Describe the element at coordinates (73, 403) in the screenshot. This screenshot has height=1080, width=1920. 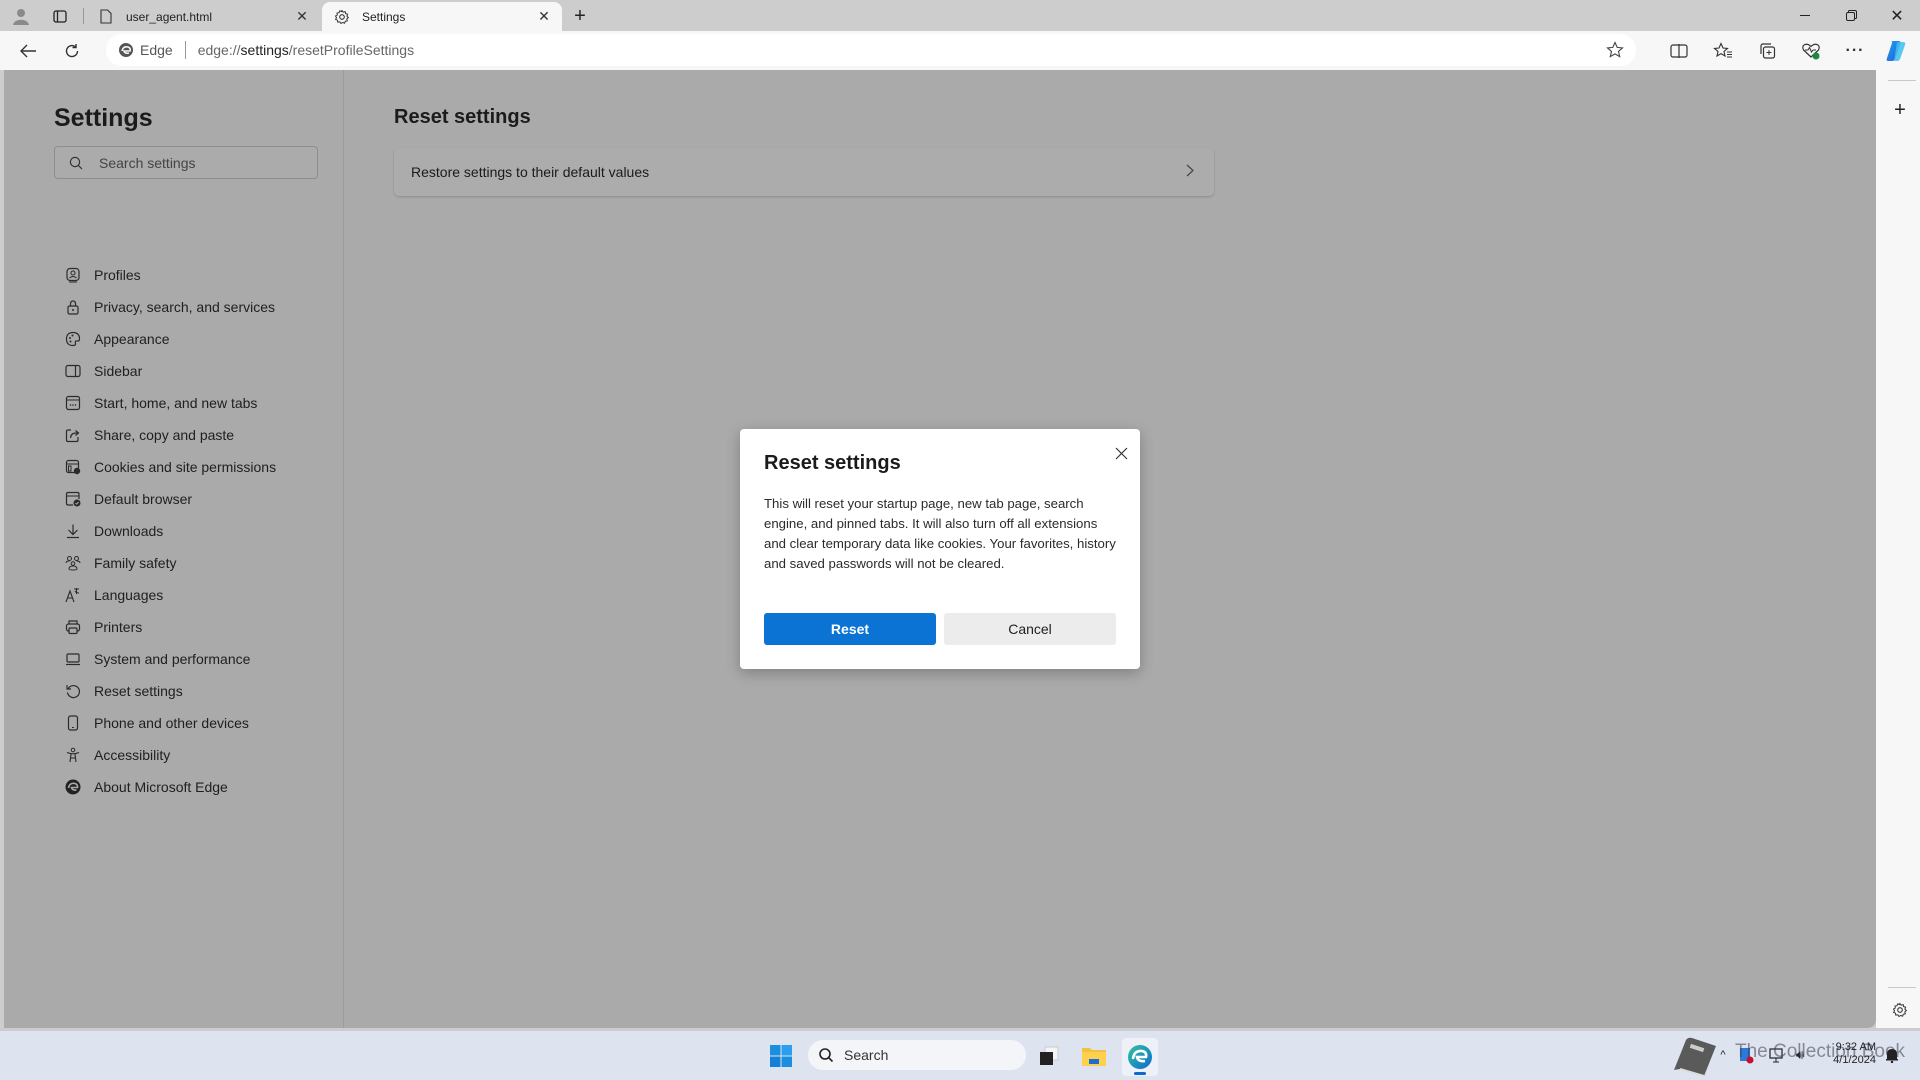
I see `home-tabs-icon` at that location.